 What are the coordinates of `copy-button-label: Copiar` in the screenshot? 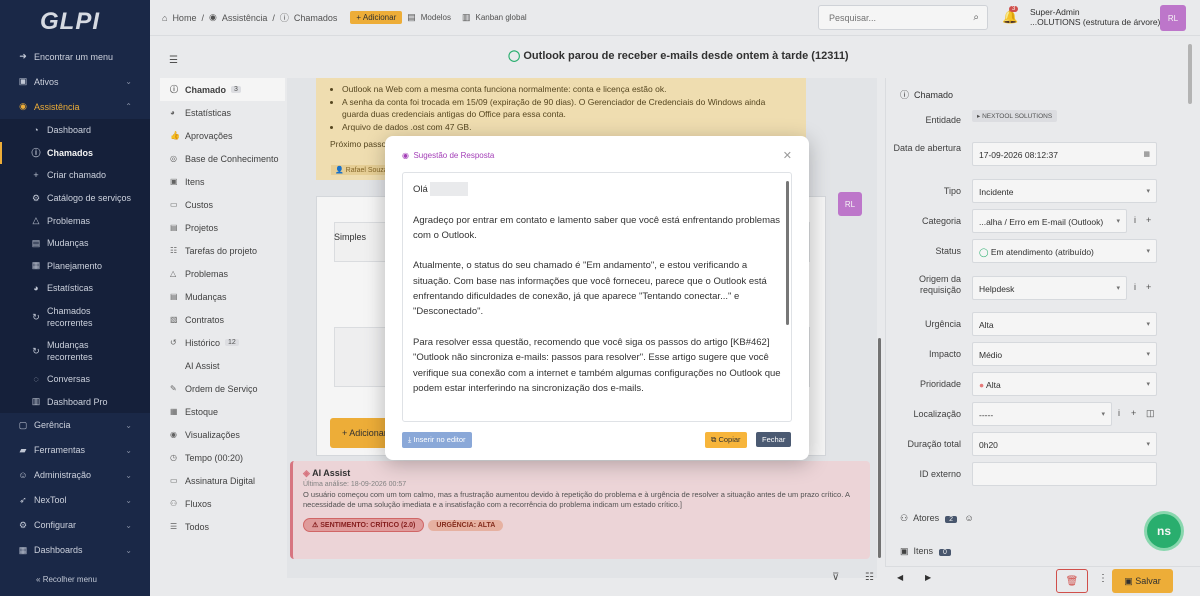 It's located at (729, 439).